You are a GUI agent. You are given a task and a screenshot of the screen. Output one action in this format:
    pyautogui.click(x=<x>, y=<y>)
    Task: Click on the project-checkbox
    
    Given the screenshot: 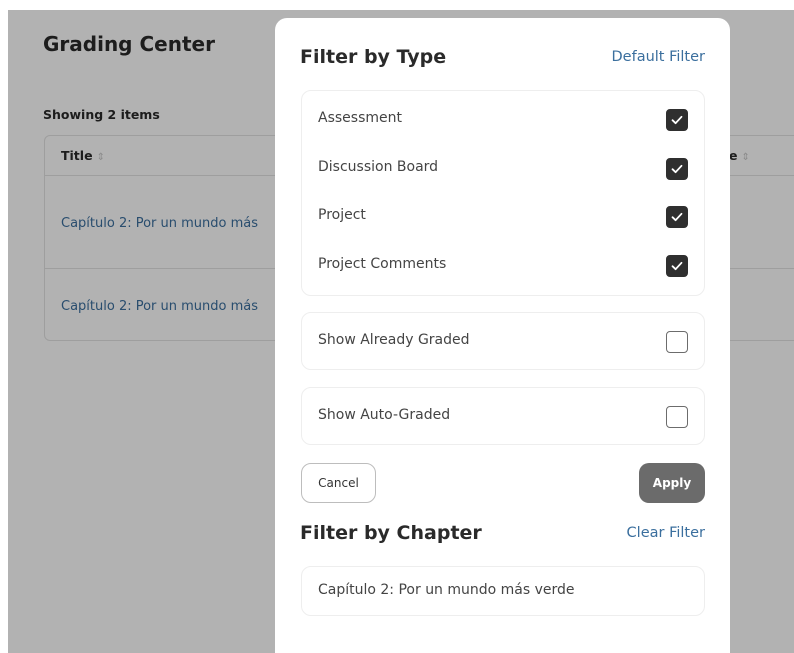 What is the action you would take?
    pyautogui.click(x=677, y=217)
    